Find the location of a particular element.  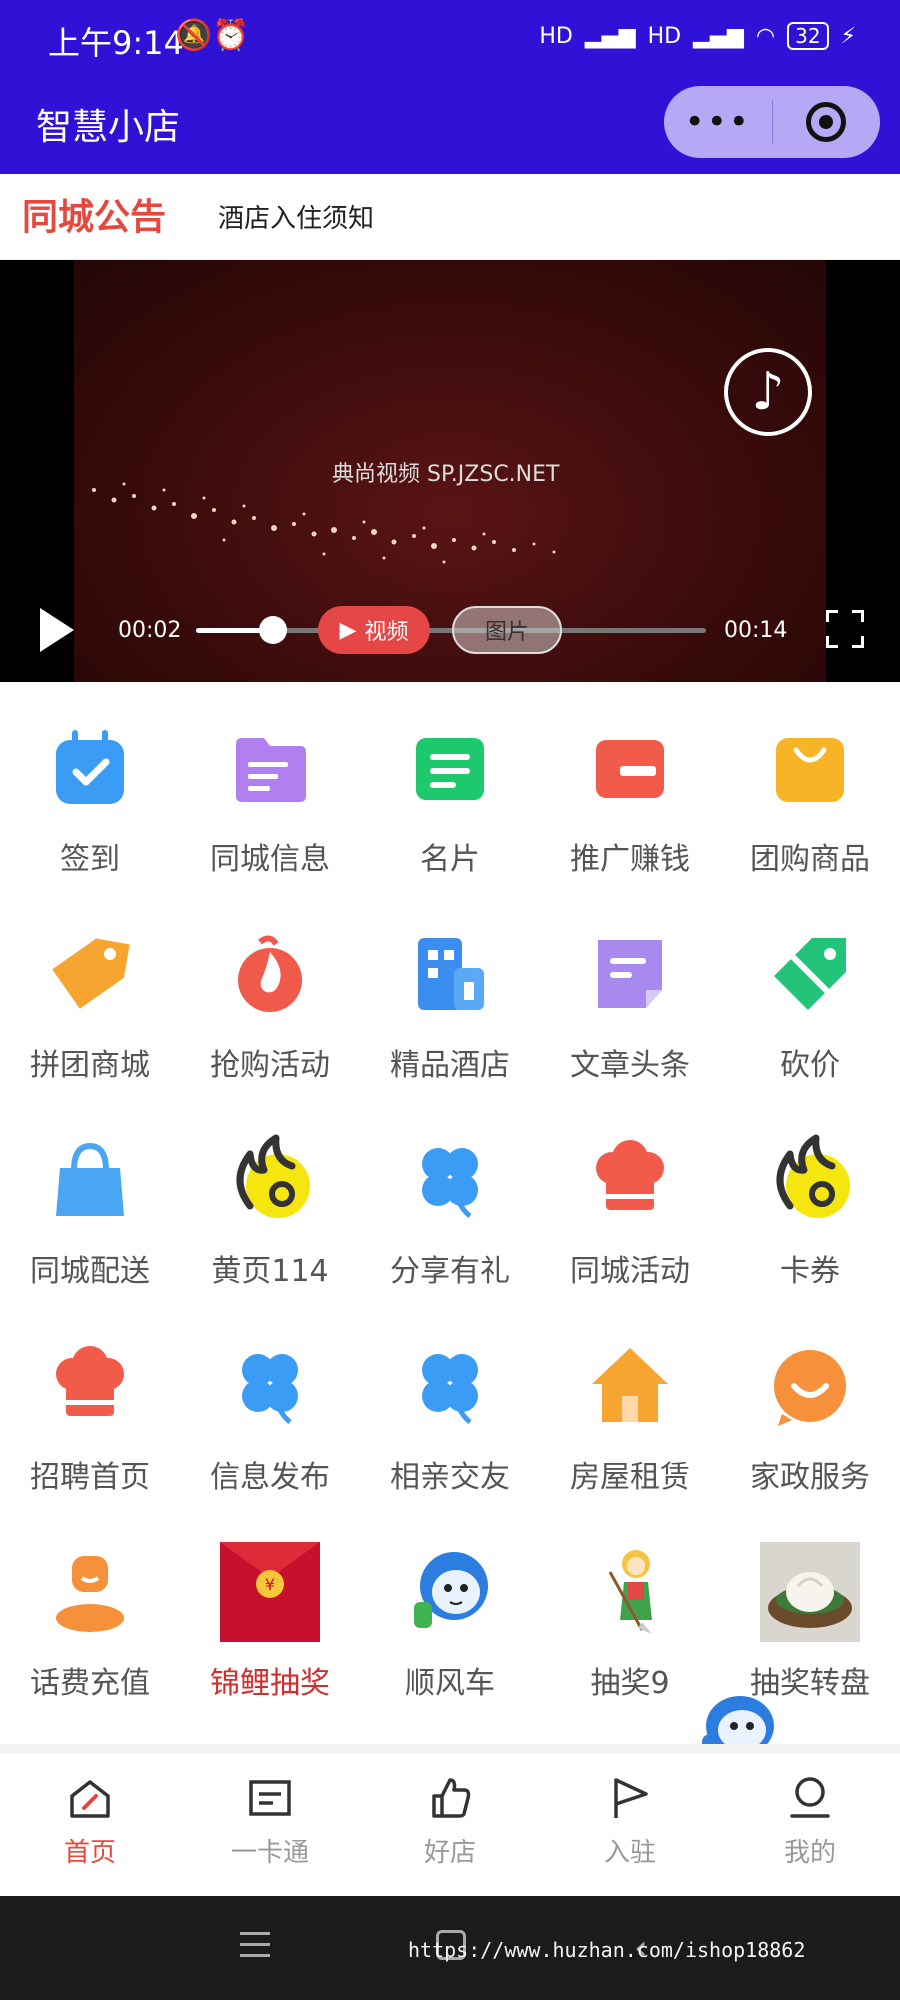

grid-item-label: 锦鲤抽奖 is located at coordinates (270, 1683).